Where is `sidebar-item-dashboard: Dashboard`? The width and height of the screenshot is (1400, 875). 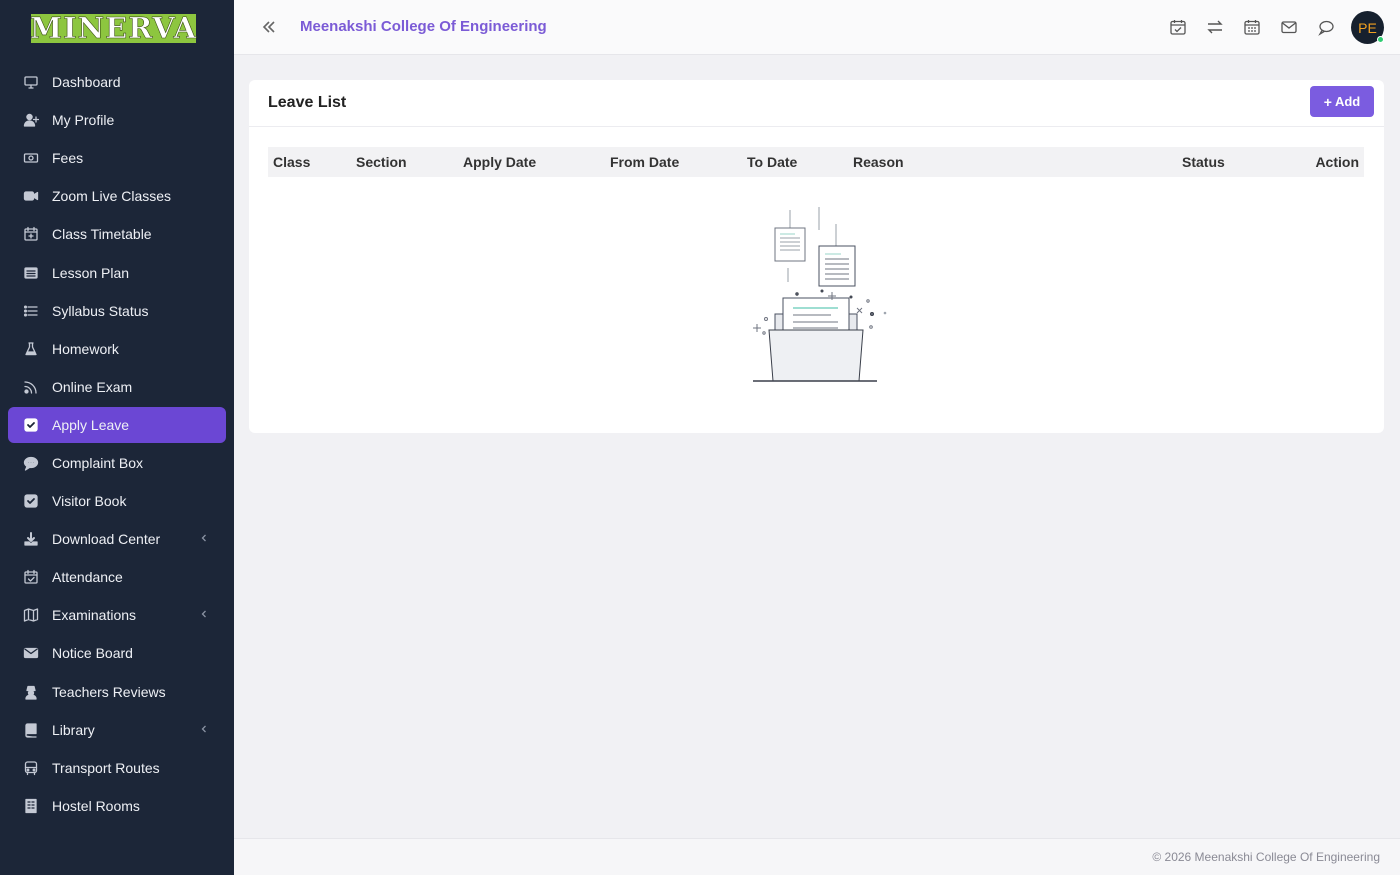 sidebar-item-dashboard: Dashboard is located at coordinates (117, 82).